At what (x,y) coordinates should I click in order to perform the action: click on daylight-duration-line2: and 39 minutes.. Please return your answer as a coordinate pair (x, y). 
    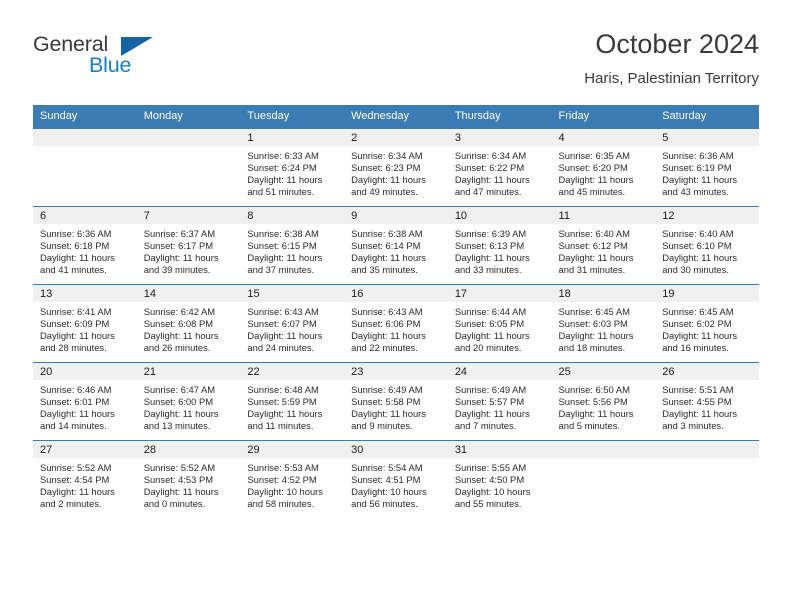
    Looking at the image, I should click on (177, 270).